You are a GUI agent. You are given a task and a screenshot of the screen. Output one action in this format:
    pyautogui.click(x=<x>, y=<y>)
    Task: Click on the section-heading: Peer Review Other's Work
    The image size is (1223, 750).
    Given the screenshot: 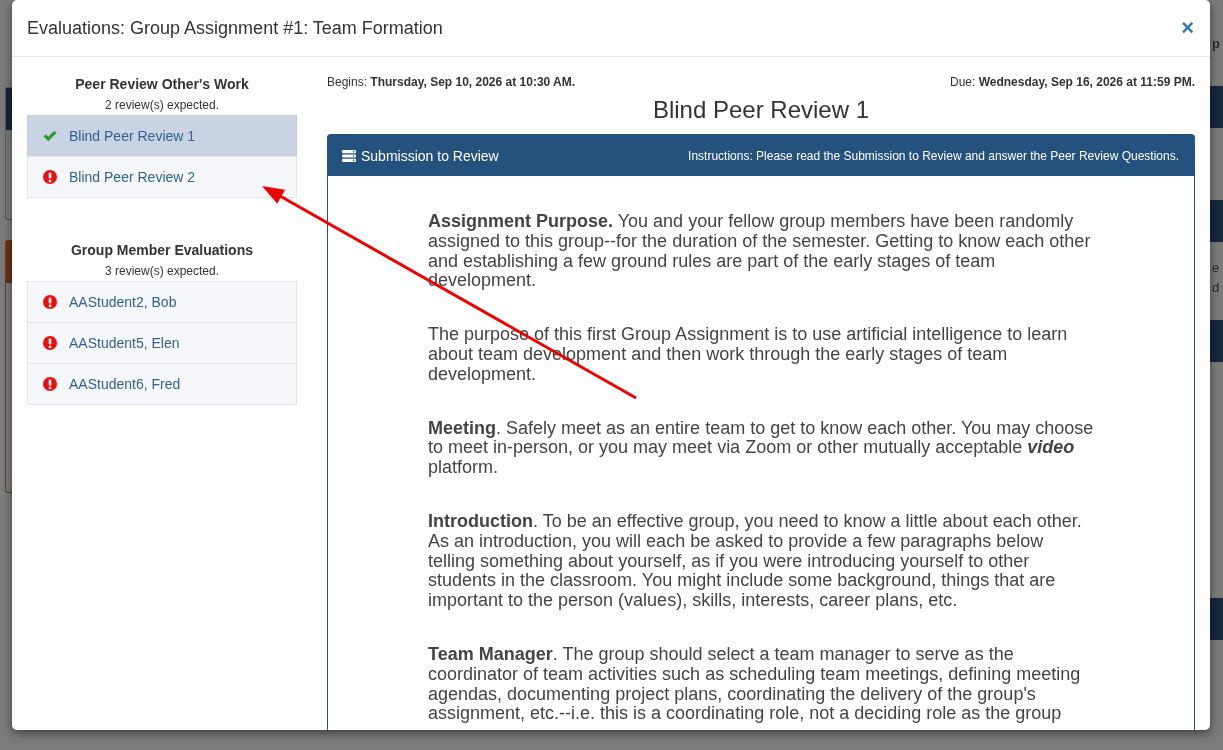 What is the action you would take?
    pyautogui.click(x=162, y=84)
    